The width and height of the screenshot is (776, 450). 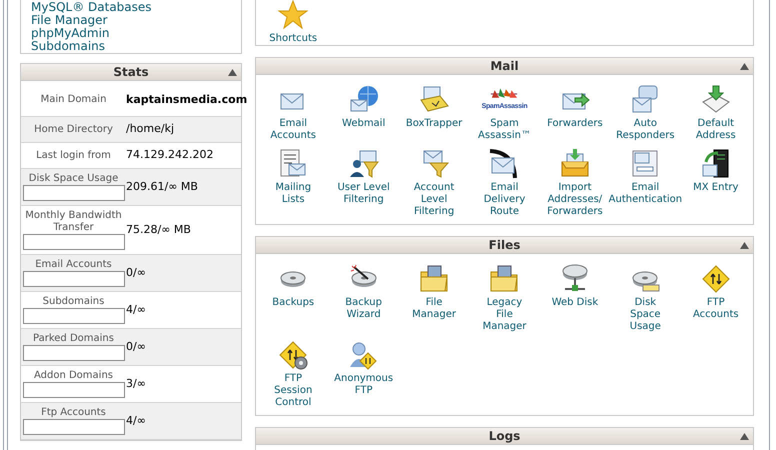 I want to click on stat-value: 209.61/∞ MB, so click(x=162, y=186).